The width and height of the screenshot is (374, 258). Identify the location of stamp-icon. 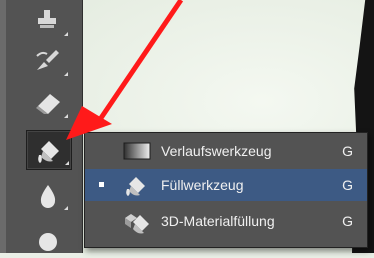
(47, 19).